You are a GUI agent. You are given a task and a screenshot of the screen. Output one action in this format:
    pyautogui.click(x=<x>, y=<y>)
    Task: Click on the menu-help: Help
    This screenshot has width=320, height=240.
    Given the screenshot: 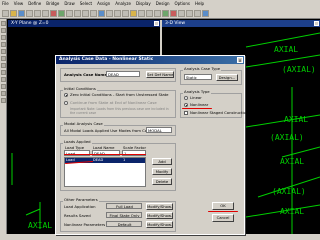 What is the action you would take?
    pyautogui.click(x=199, y=4)
    